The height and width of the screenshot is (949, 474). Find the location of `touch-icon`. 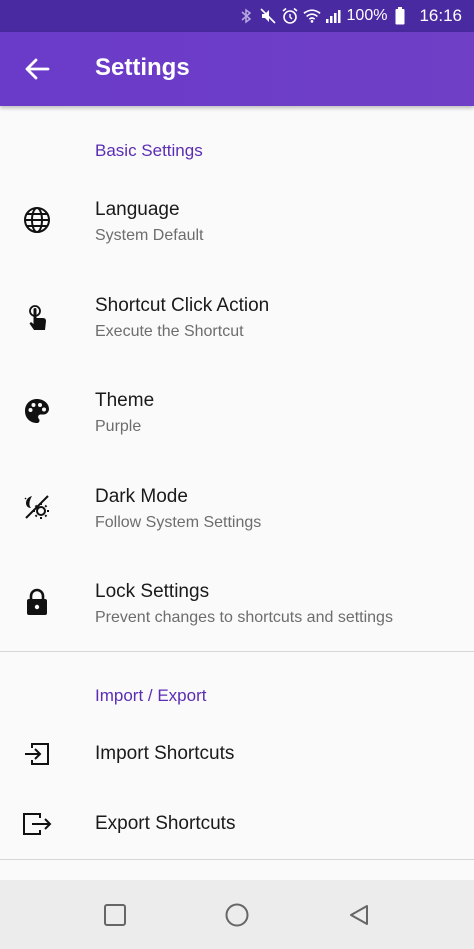

touch-icon is located at coordinates (37, 318).